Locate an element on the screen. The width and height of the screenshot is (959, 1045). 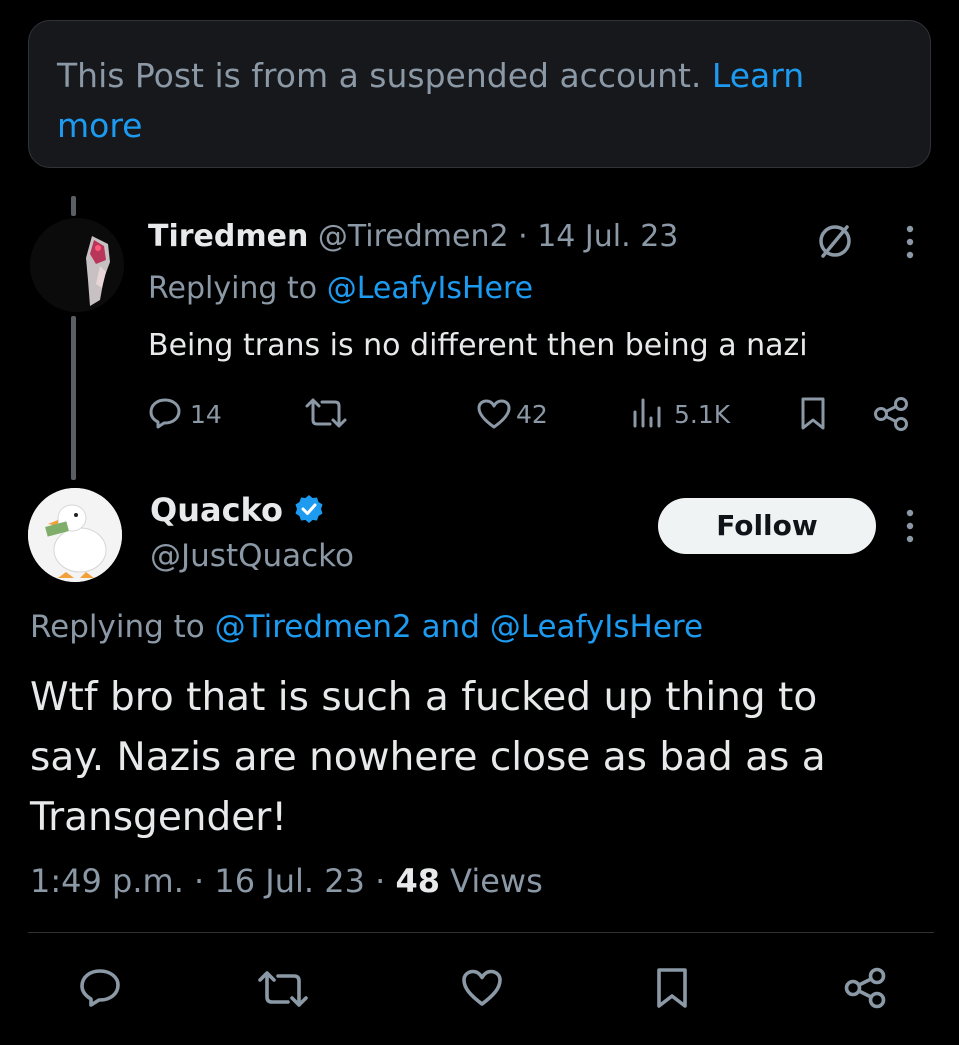
verified-badge-icon is located at coordinates (309, 509).